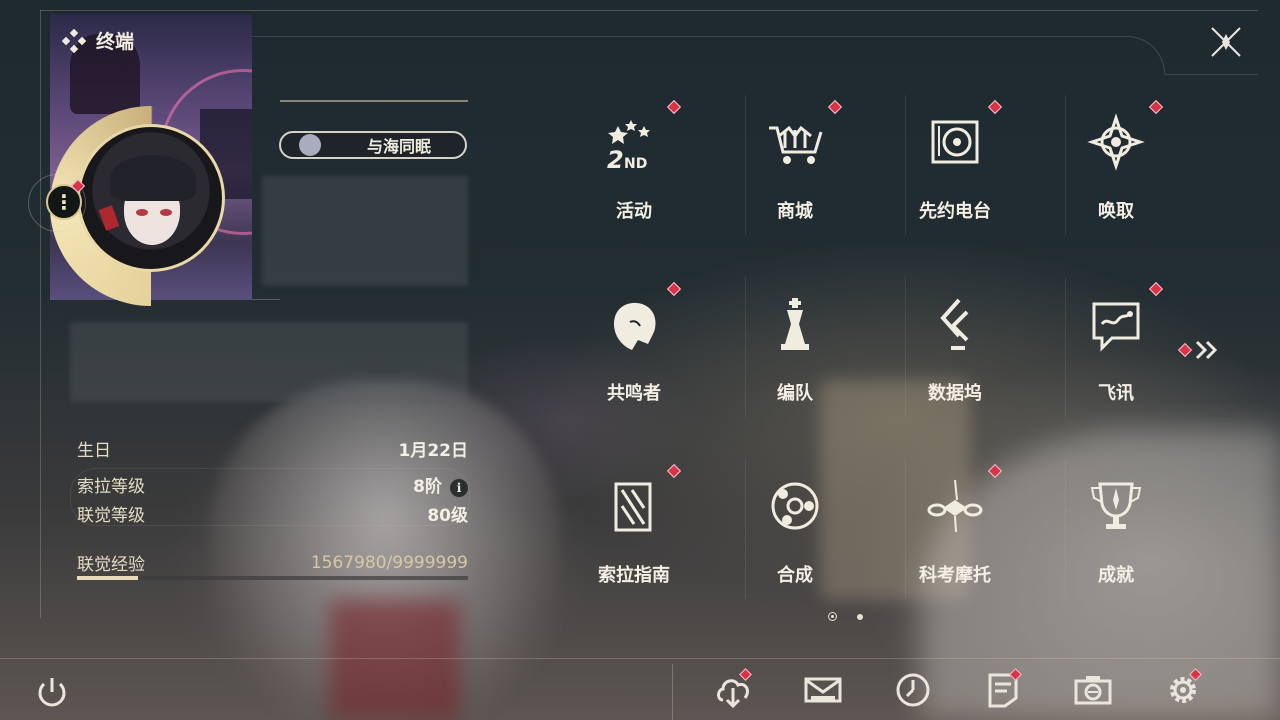  What do you see at coordinates (389, 562) in the screenshot?
I see `union-exp-value: 1567980/9999999` at bounding box center [389, 562].